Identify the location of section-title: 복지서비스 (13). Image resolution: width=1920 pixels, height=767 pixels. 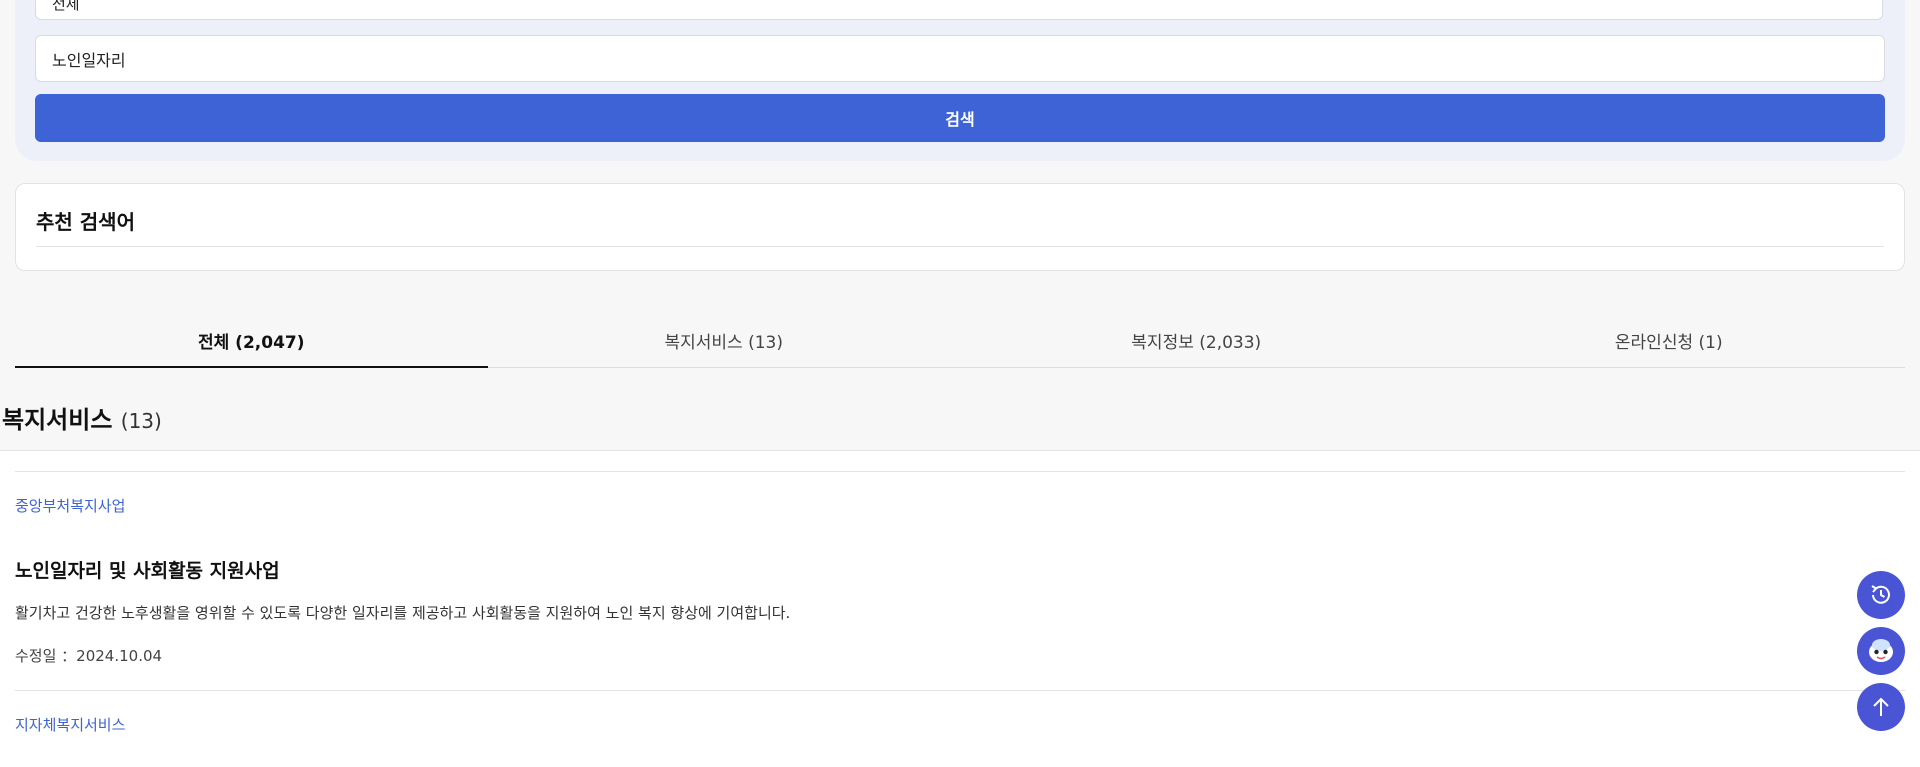
(82, 417).